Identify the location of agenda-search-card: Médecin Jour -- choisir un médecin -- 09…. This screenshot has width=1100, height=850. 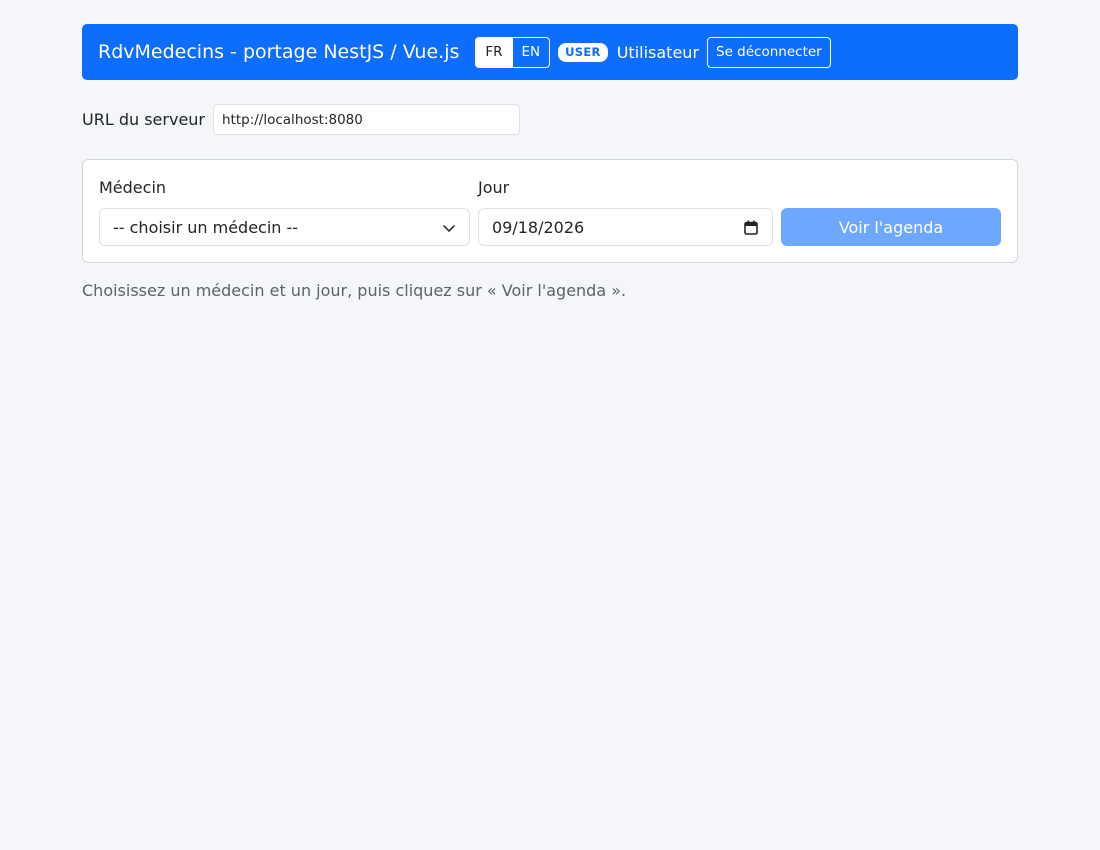
(550, 211).